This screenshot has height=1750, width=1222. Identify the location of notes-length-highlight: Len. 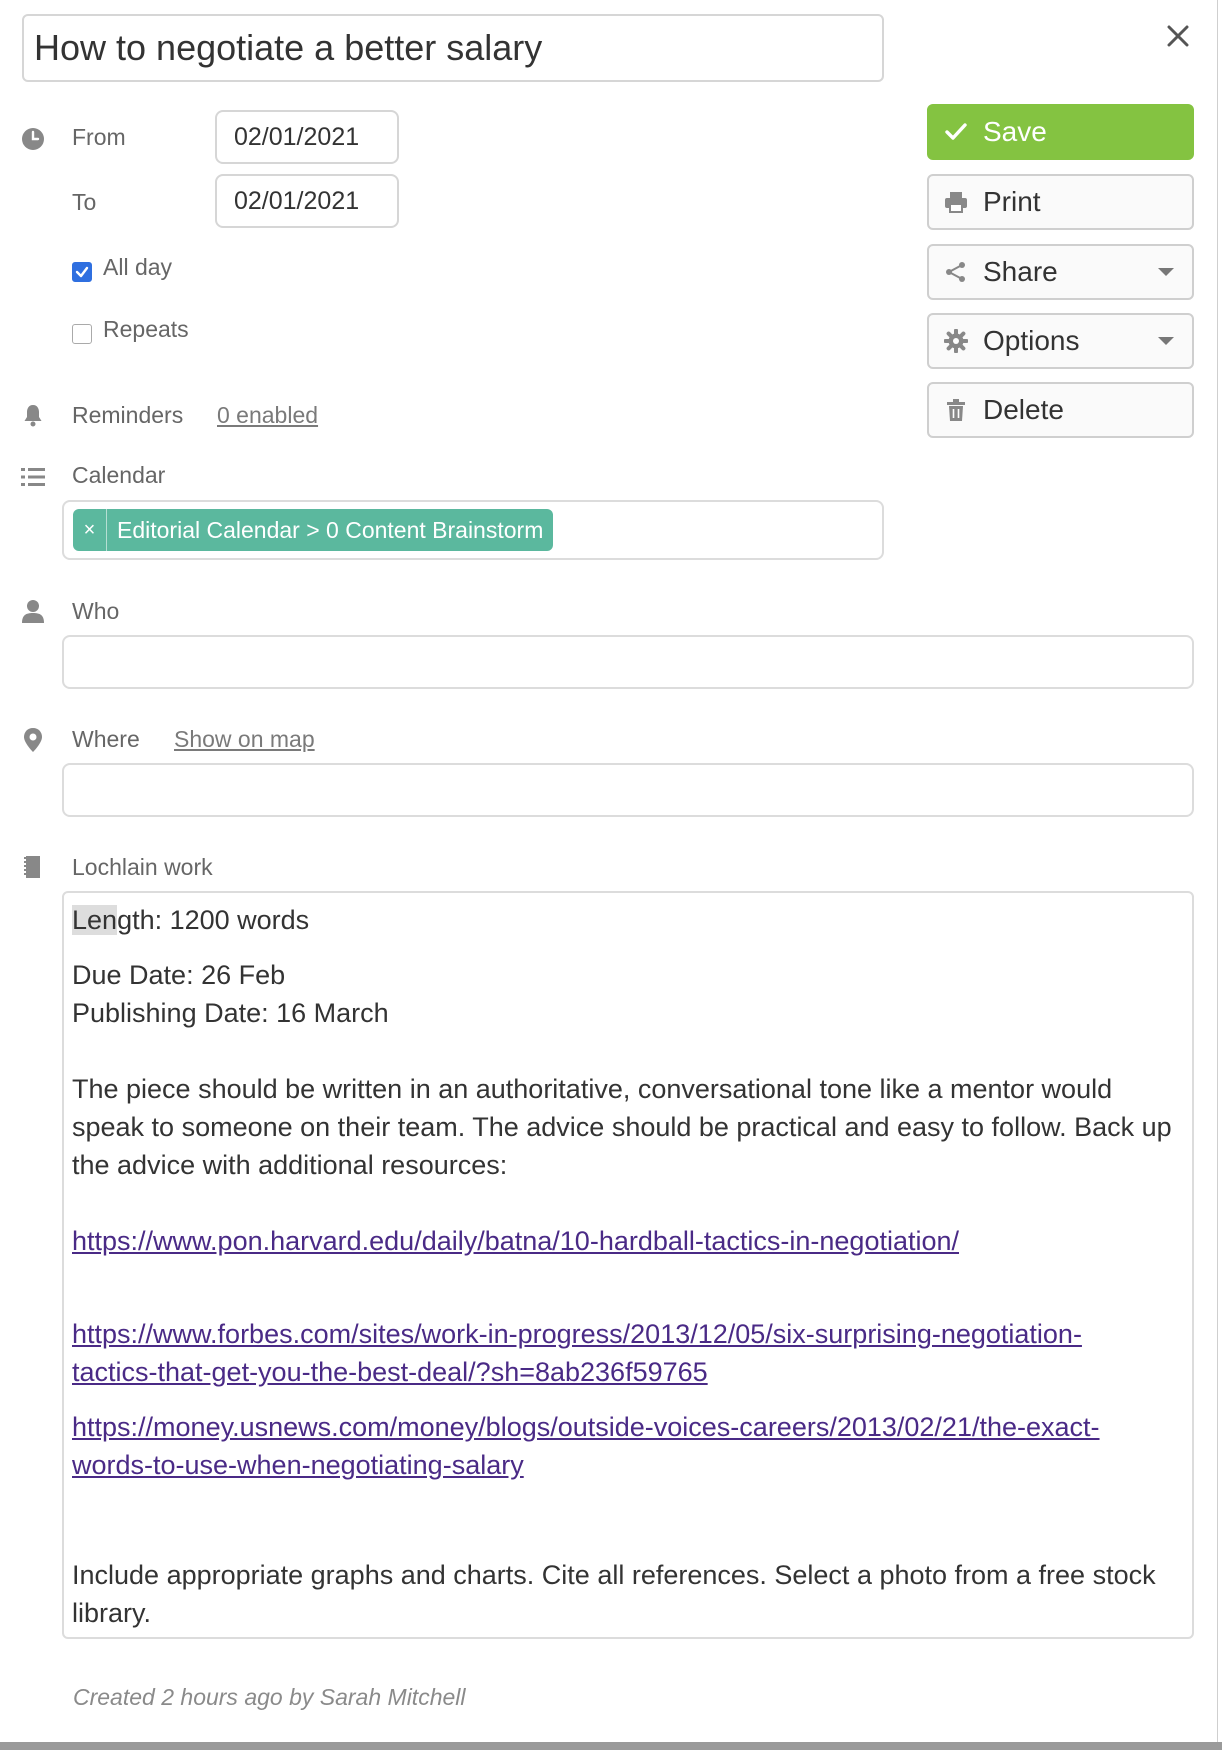
(95, 920).